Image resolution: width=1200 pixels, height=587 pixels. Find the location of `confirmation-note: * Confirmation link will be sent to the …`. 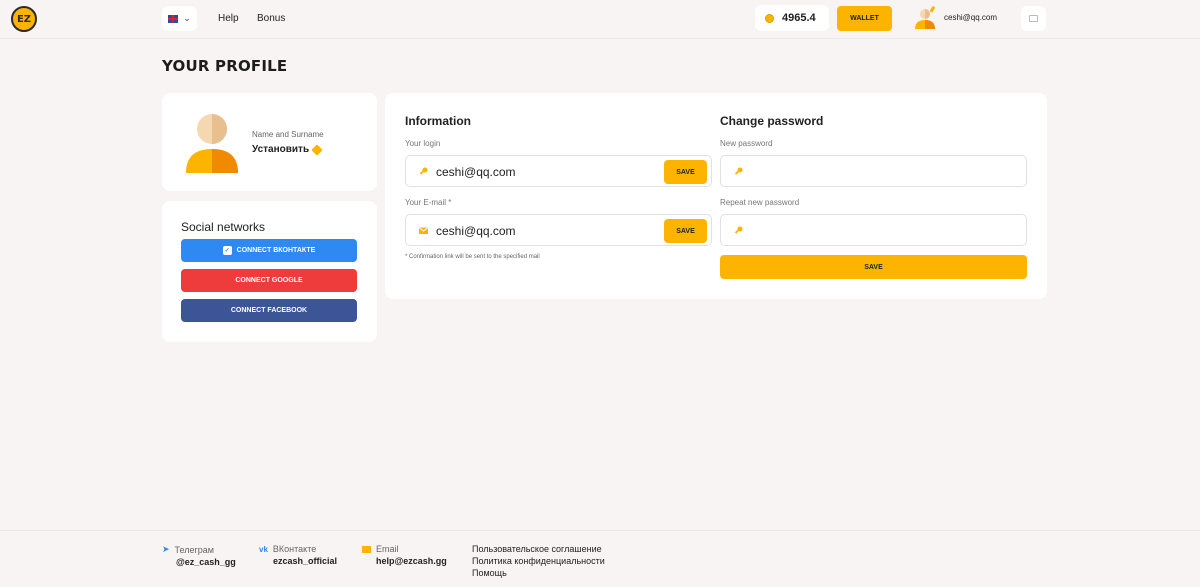

confirmation-note: * Confirmation link will be sent to the … is located at coordinates (472, 257).